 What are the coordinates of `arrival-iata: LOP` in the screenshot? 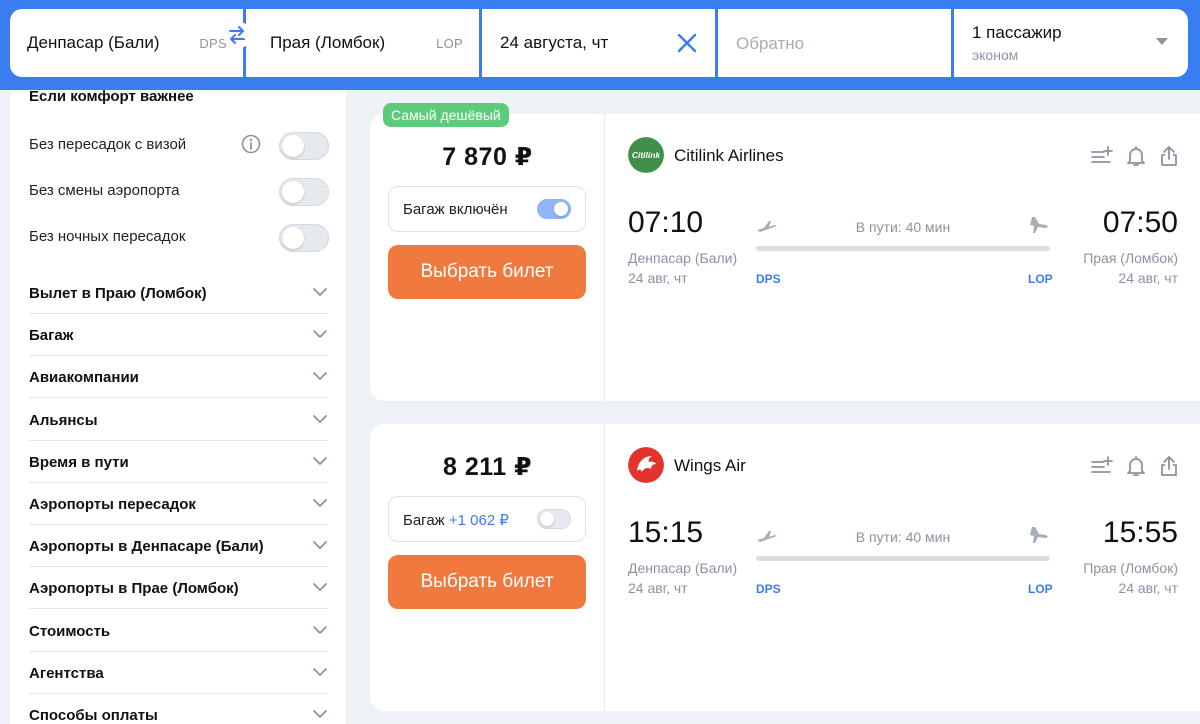 It's located at (1040, 279).